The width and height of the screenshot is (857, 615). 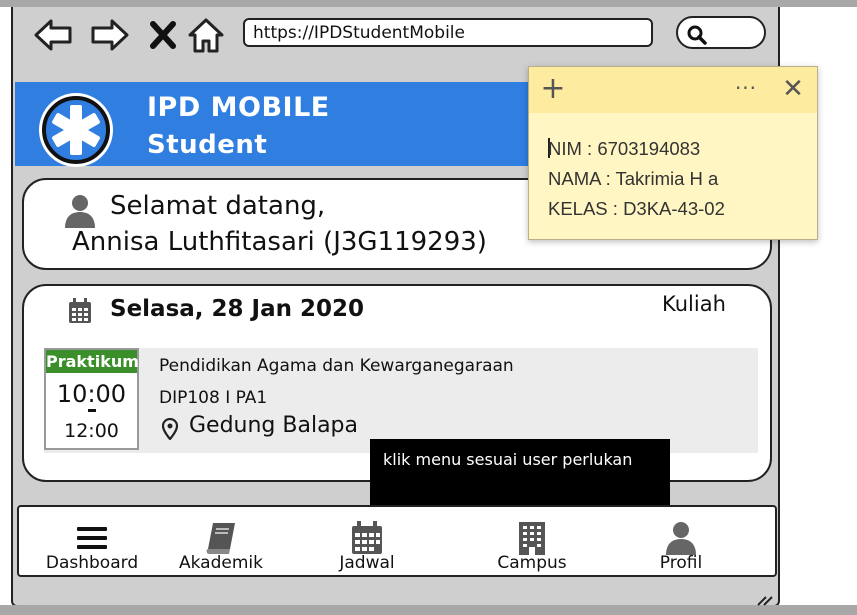 What do you see at coordinates (92, 538) in the screenshot?
I see `hamburger-icon` at bounding box center [92, 538].